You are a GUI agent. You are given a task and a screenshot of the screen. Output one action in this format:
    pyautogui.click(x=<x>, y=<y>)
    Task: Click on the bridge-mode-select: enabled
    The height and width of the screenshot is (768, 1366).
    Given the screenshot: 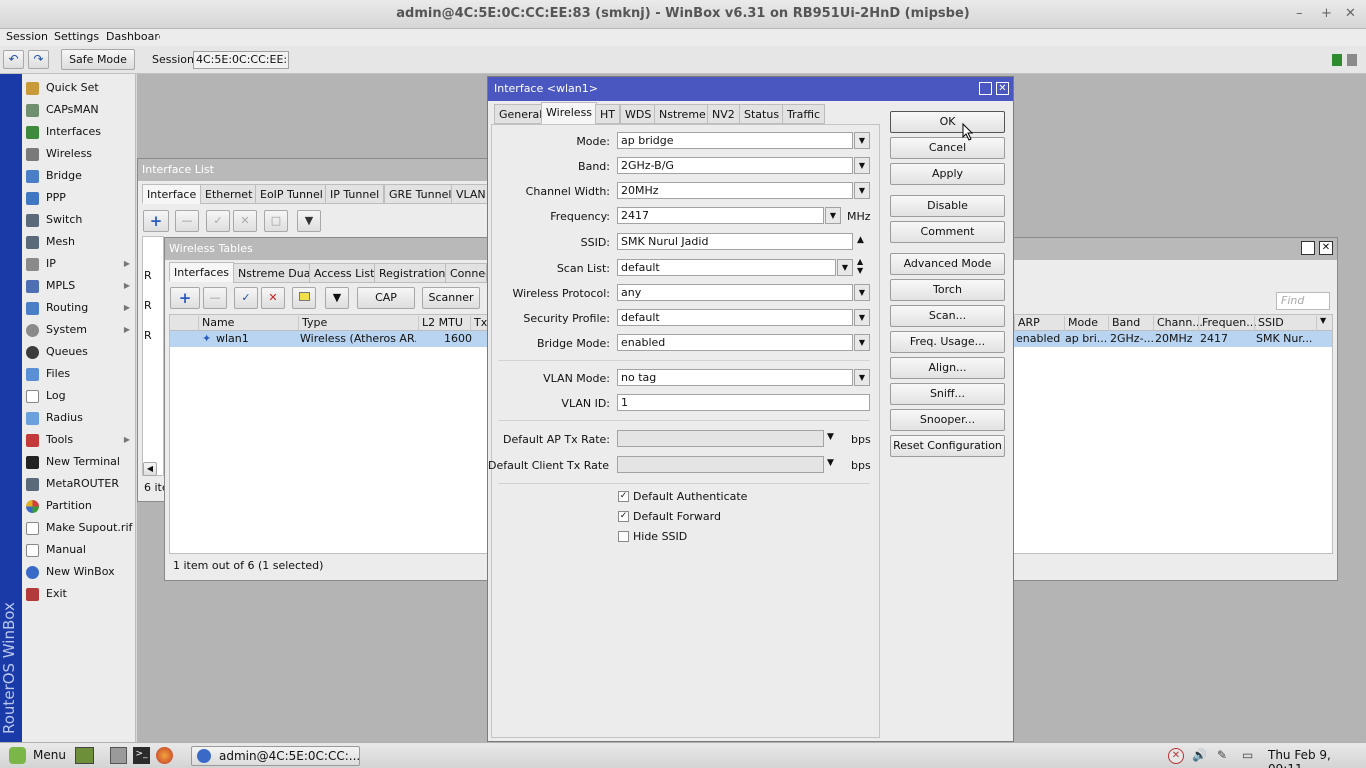 What is the action you would take?
    pyautogui.click(x=735, y=342)
    